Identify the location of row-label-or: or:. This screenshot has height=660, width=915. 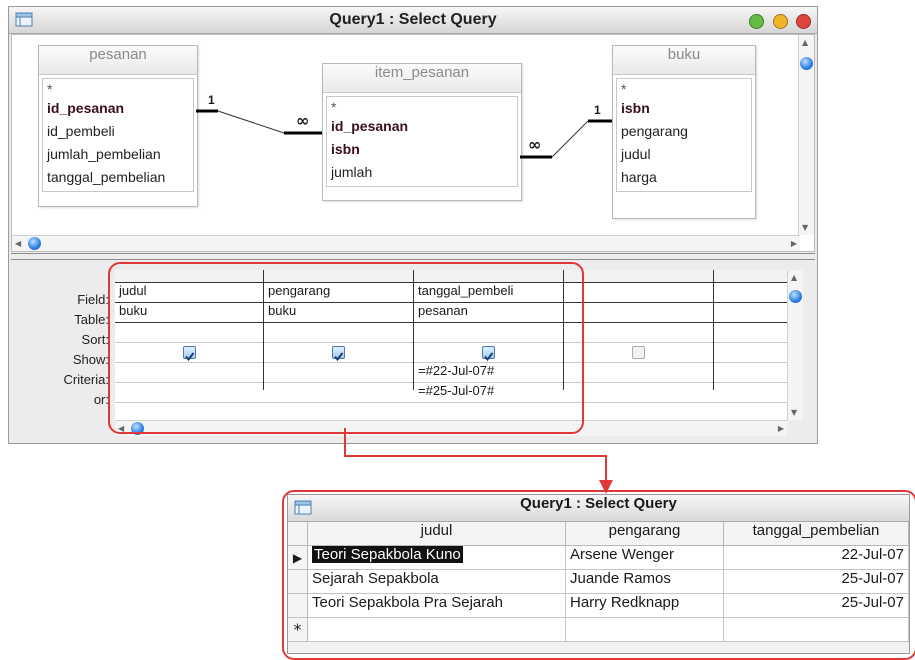
(101, 399).